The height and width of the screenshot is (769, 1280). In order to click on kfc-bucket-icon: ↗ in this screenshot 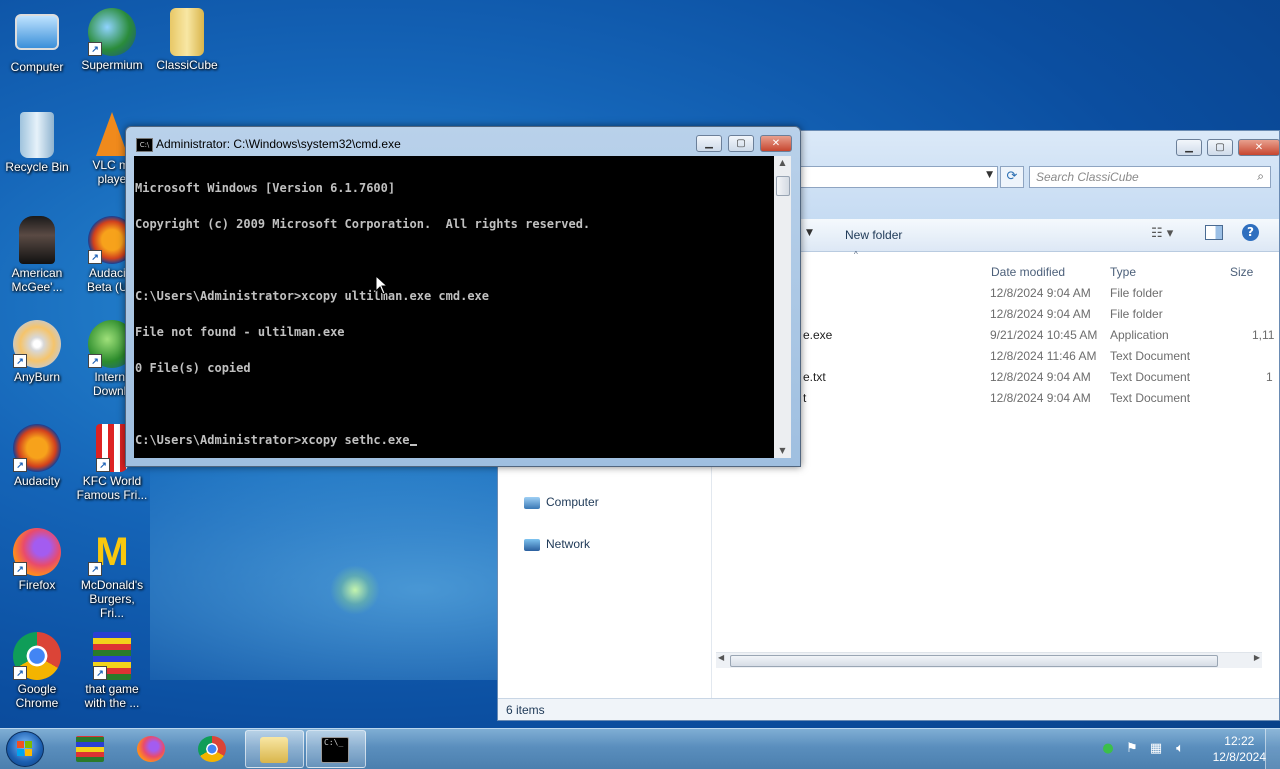, I will do `click(112, 448)`.